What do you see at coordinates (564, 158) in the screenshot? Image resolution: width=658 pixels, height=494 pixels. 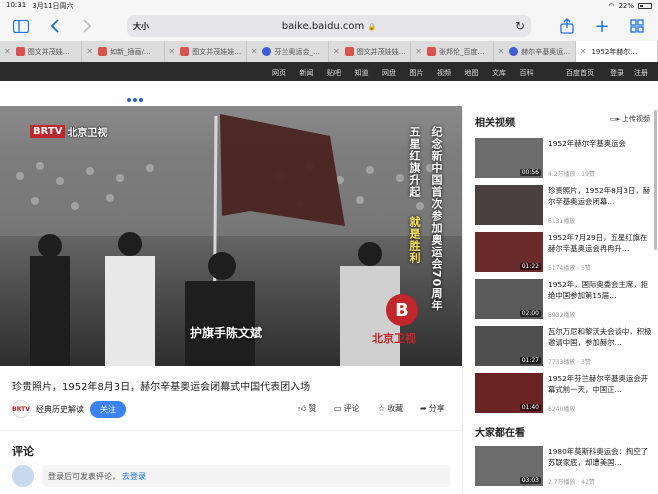 I see `related-video-item: 00:56 1952年赫尔辛基奥运会 4.2万播放 · 19赞` at bounding box center [564, 158].